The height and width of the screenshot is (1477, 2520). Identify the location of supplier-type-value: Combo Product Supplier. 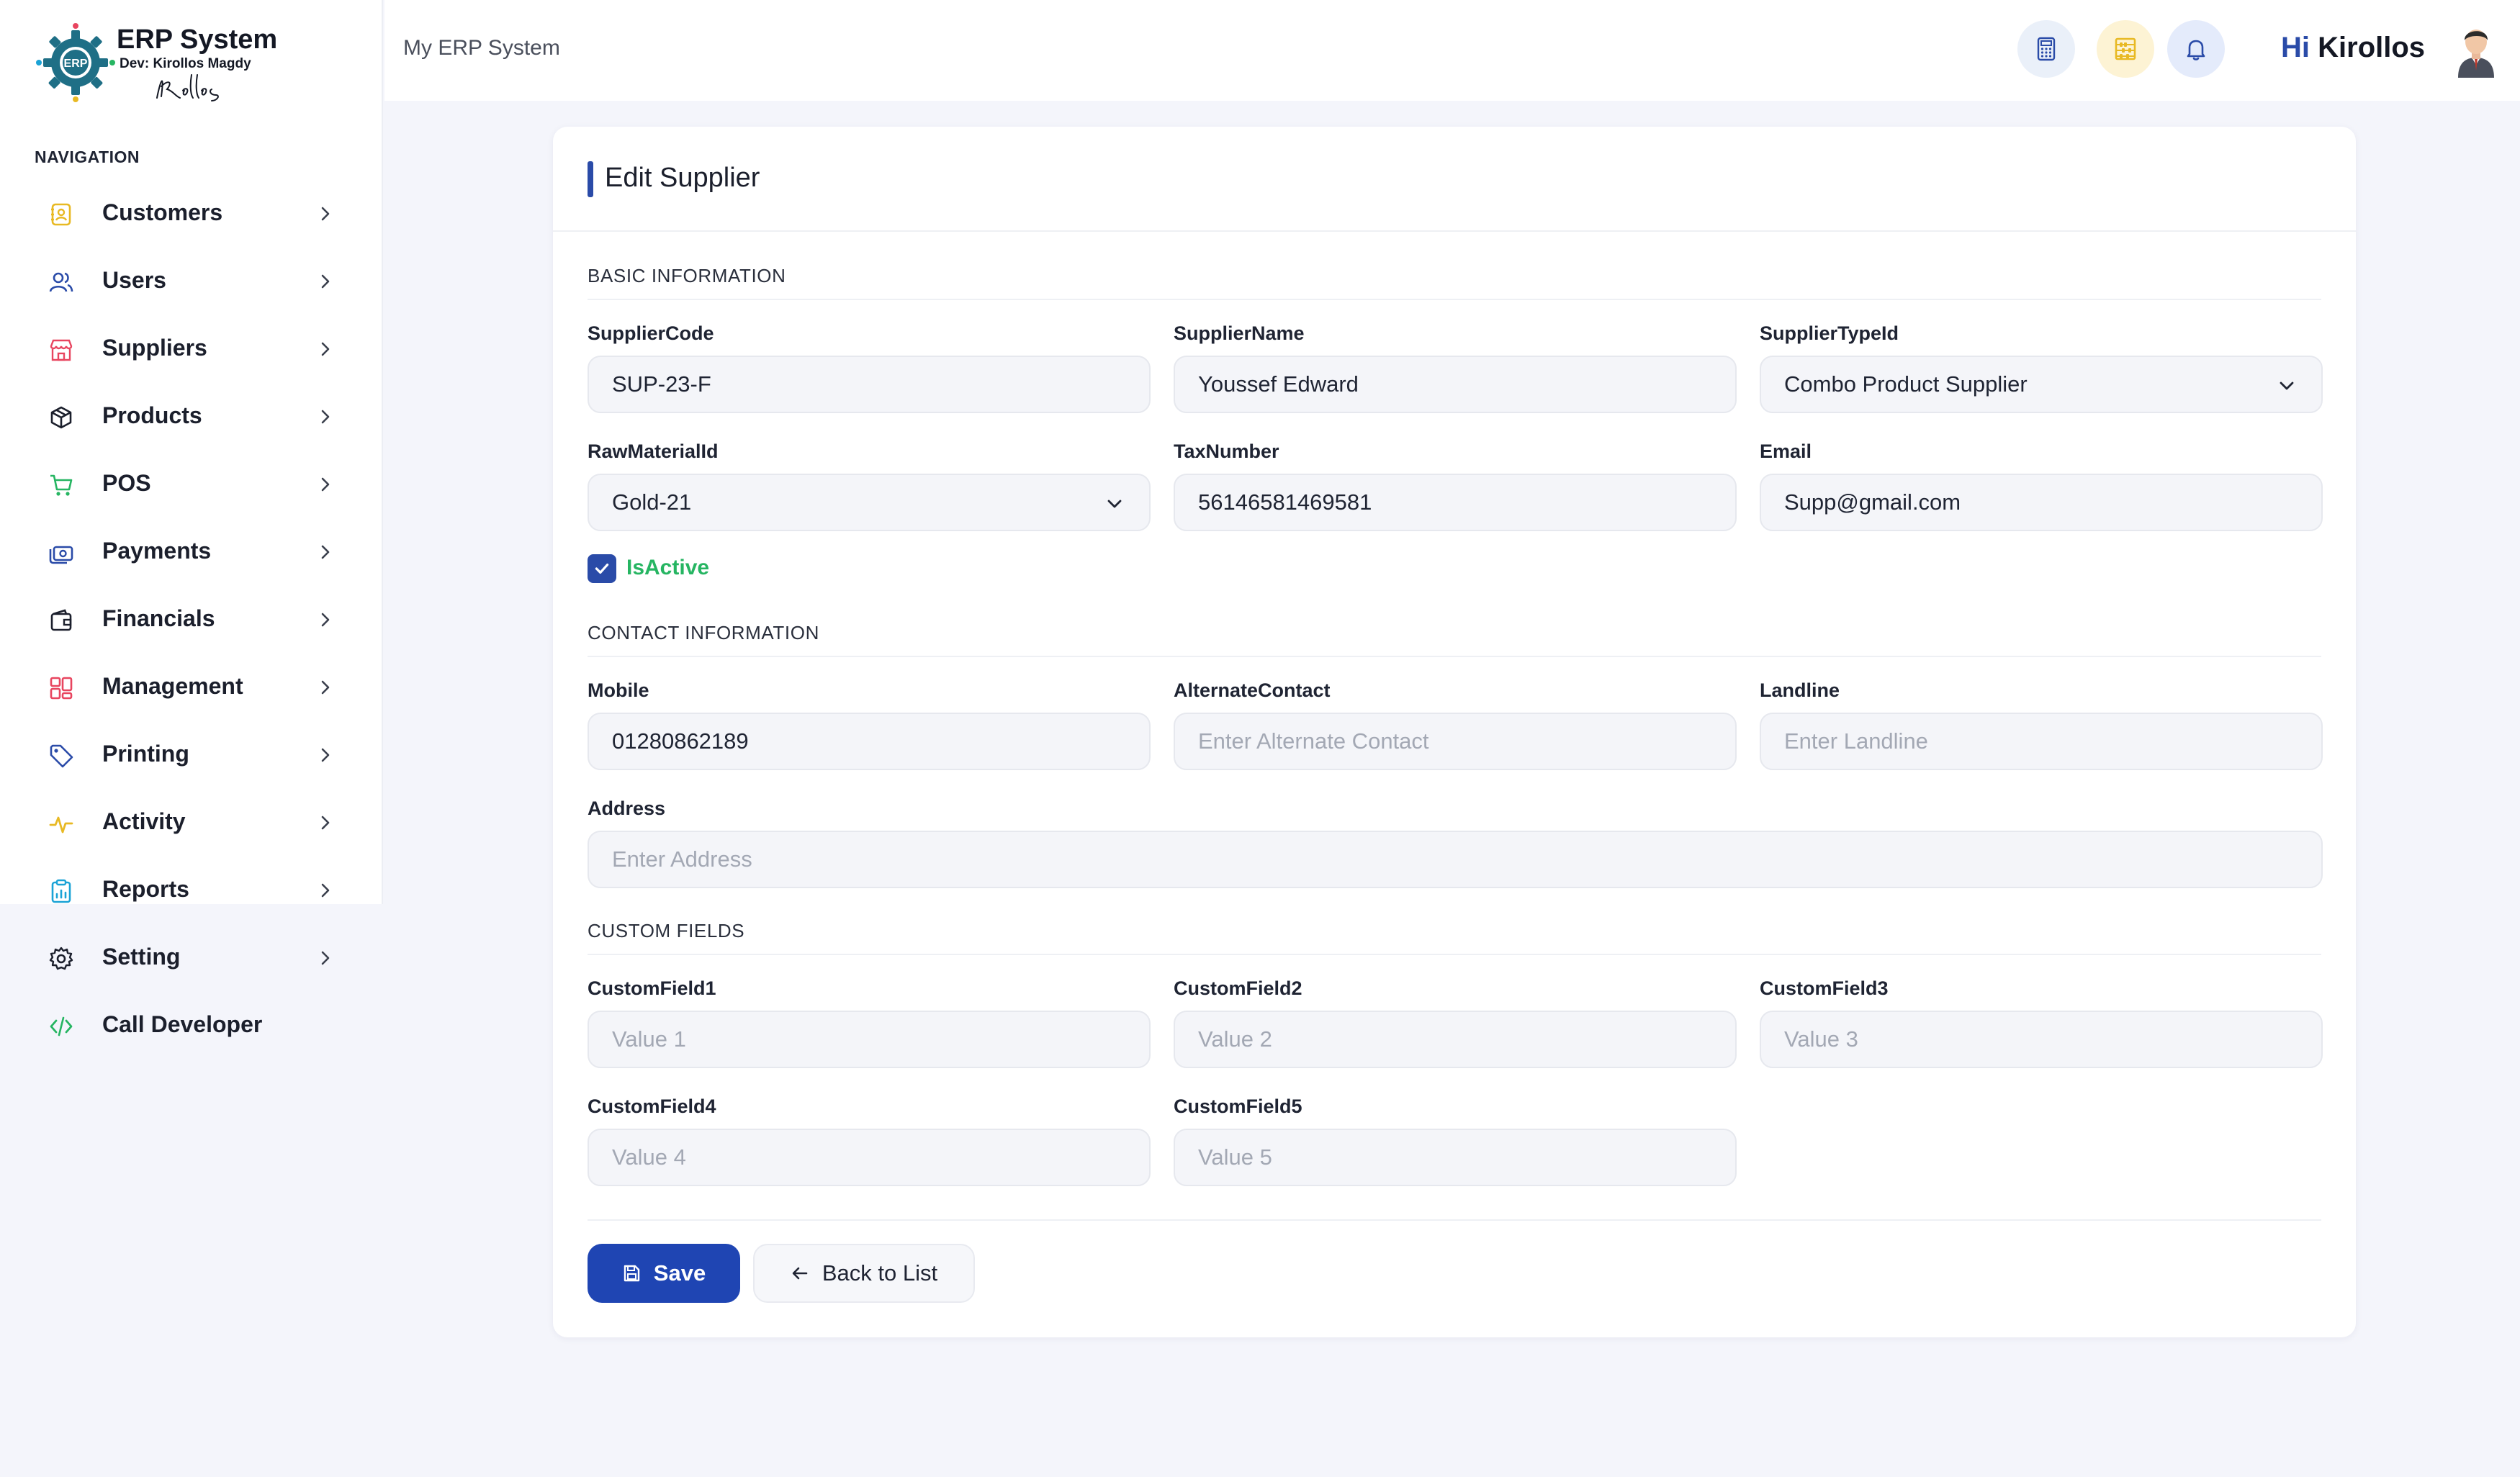
(1906, 384).